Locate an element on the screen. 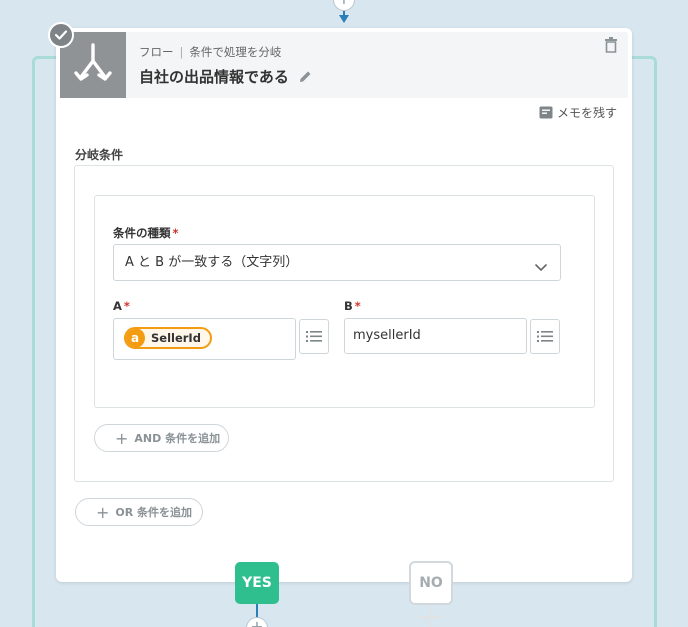 This screenshot has width=688, height=627. pencil-icon is located at coordinates (305, 77).